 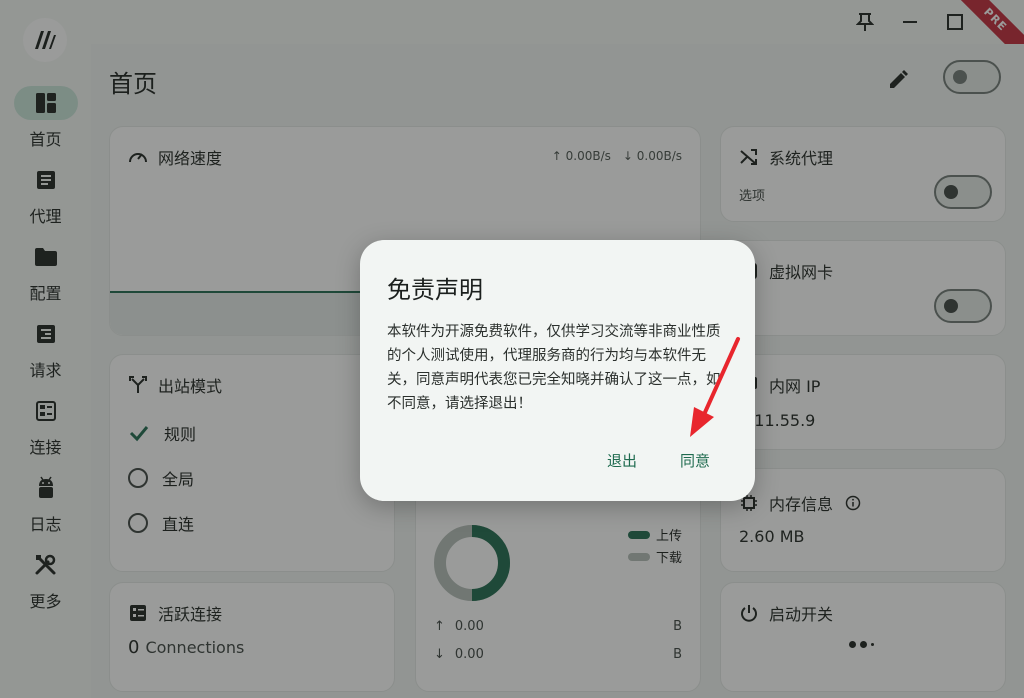 I want to click on dialog-title: 免责声明, so click(x=435, y=290).